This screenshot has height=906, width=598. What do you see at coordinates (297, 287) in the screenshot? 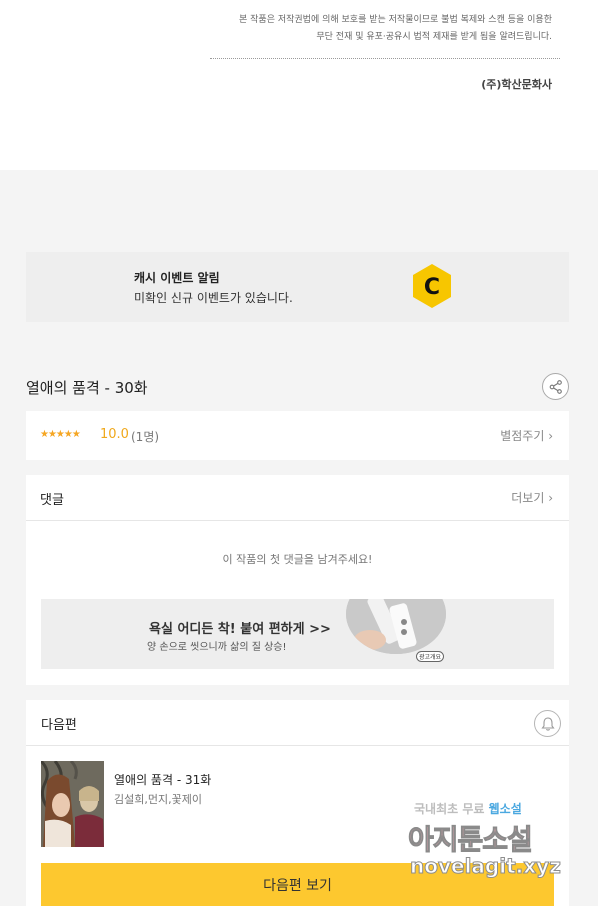
I see `cash-event-banner: 캐시 이벤트 알림 미확인 신규 이벤트가 있습니다. C` at bounding box center [297, 287].